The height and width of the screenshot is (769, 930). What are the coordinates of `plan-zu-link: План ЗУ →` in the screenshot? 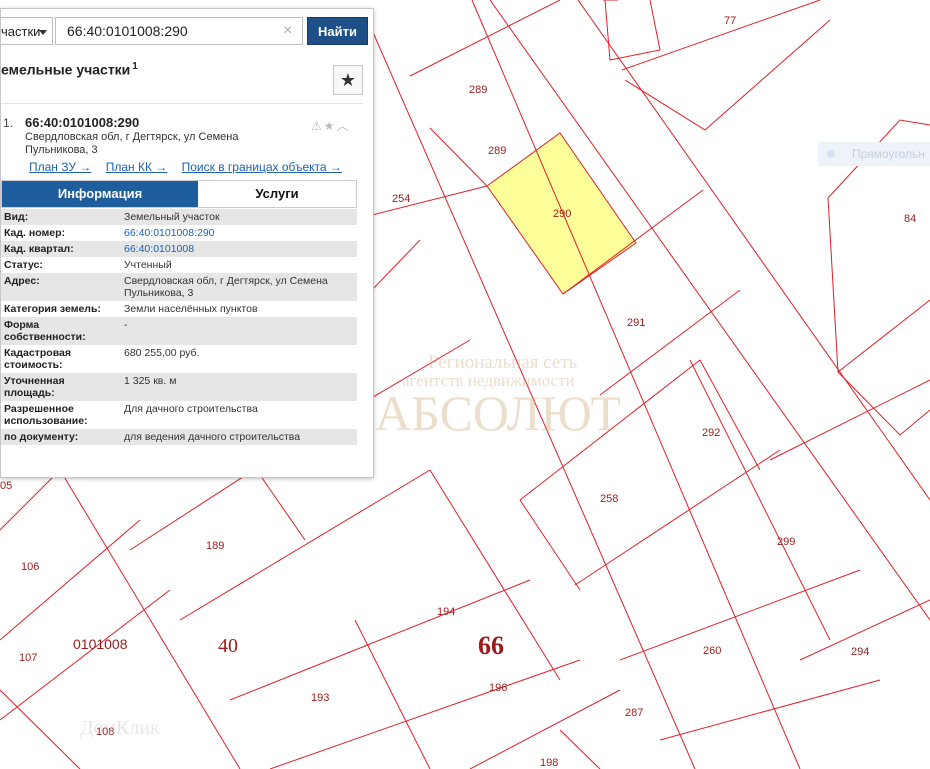 It's located at (60, 167).